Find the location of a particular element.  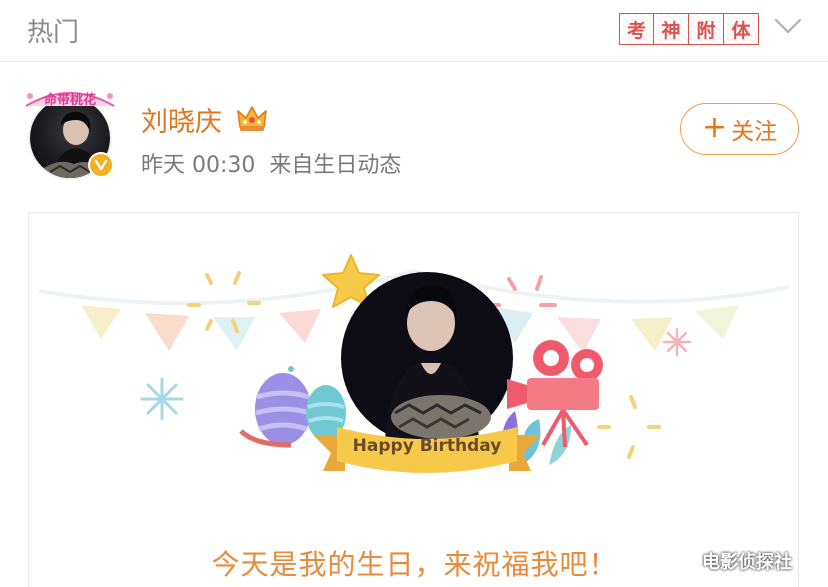

egg-decoration is located at coordinates (292, 407).